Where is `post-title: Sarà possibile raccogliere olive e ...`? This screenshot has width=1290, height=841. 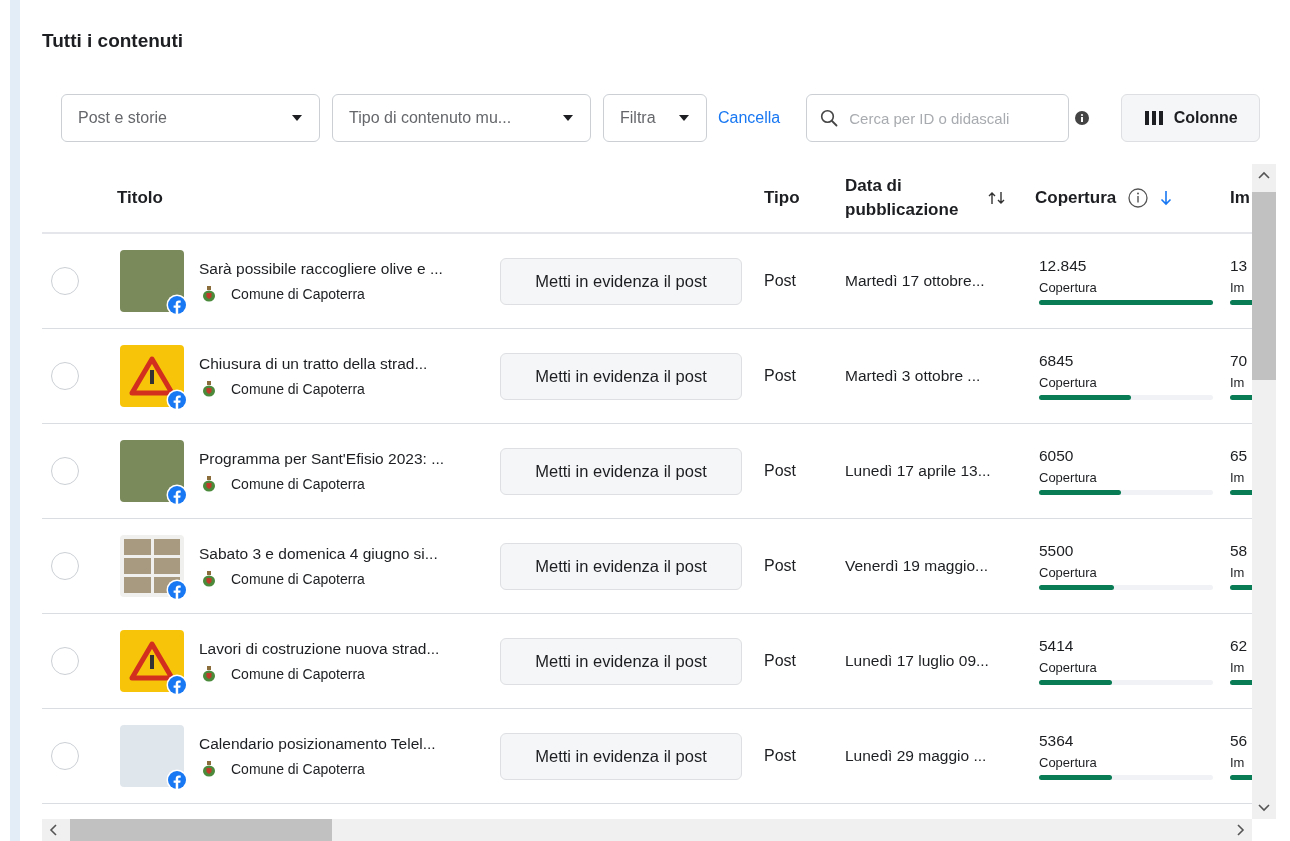
post-title: Sarà possibile raccogliere olive e ... is located at coordinates (321, 269).